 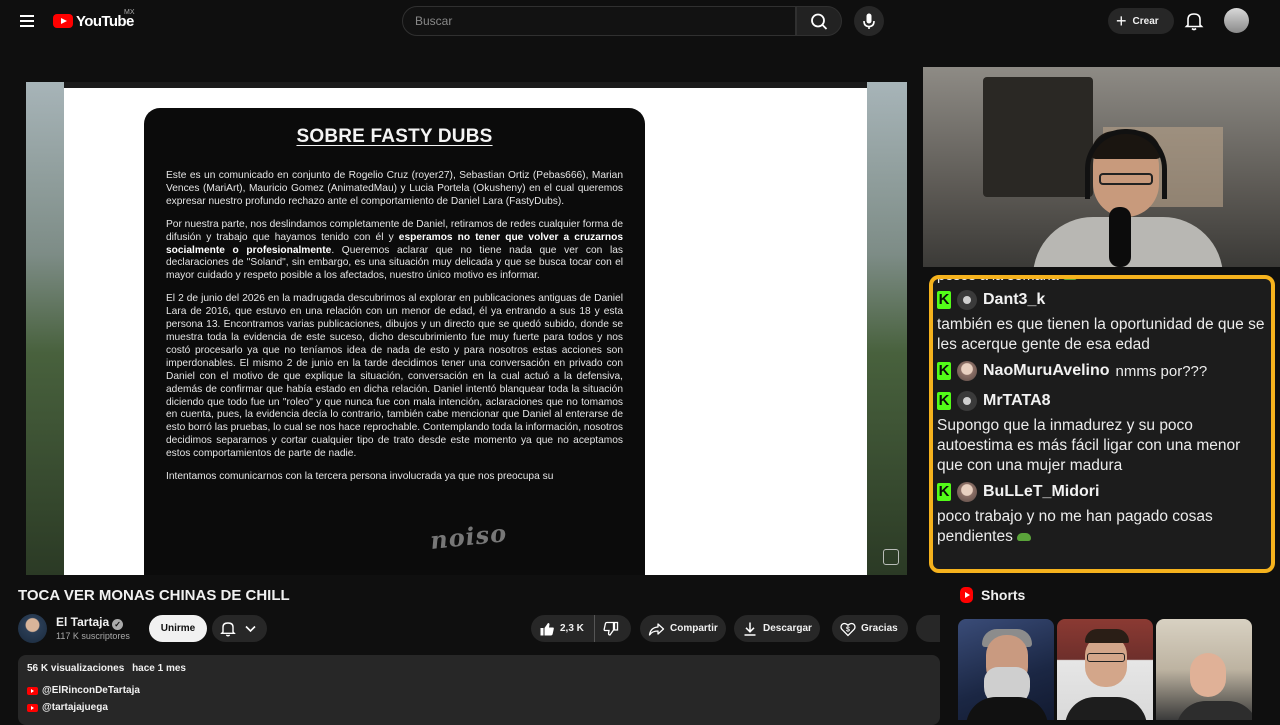 I want to click on video-frame-header, so click(x=465, y=85).